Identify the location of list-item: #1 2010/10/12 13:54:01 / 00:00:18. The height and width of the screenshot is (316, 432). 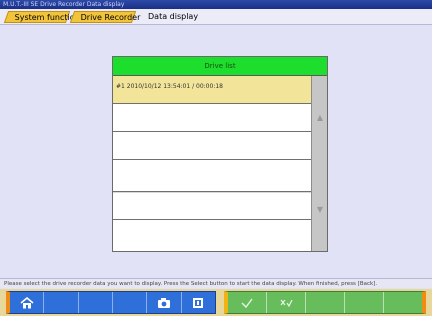
(212, 90).